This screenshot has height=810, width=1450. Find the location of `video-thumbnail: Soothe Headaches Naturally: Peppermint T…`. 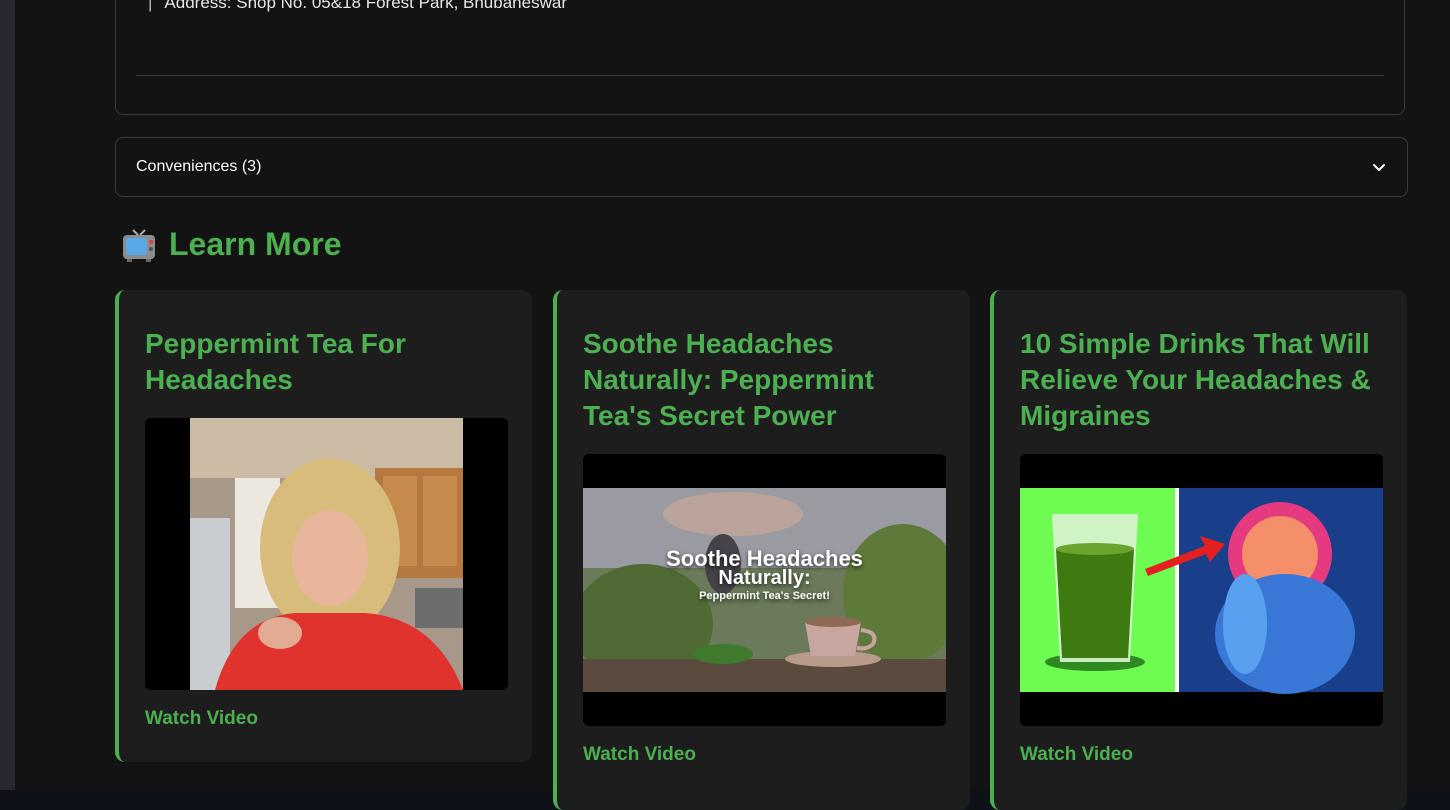

video-thumbnail: Soothe Headaches Naturally: Peppermint T… is located at coordinates (764, 590).